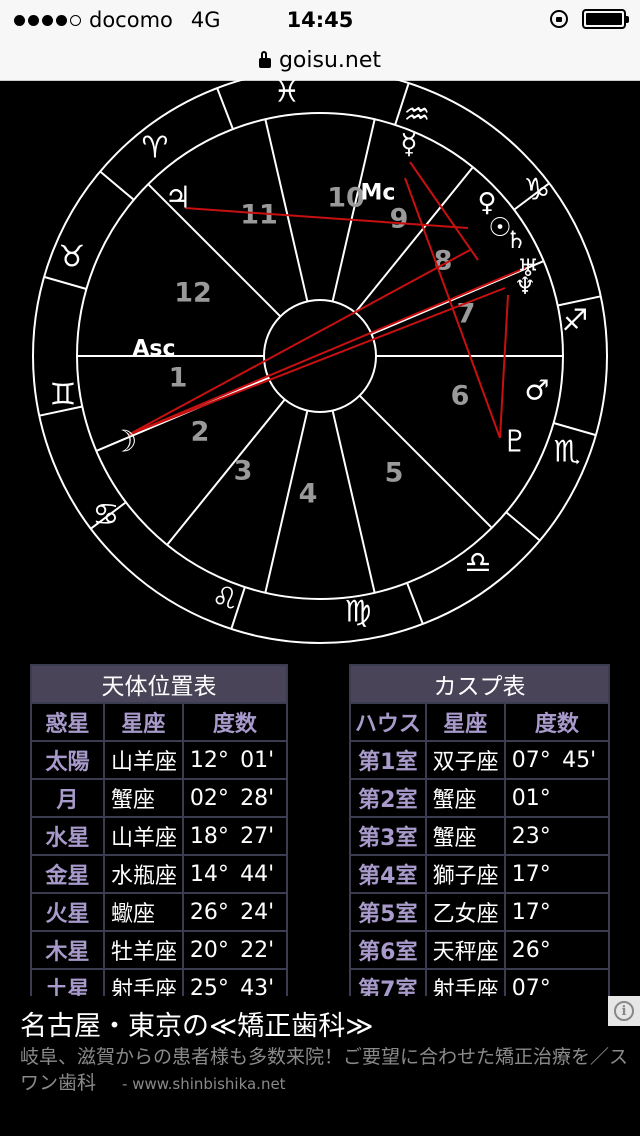 This screenshot has height=1136, width=640. I want to click on cusp-table-cell: 45', so click(585, 760).